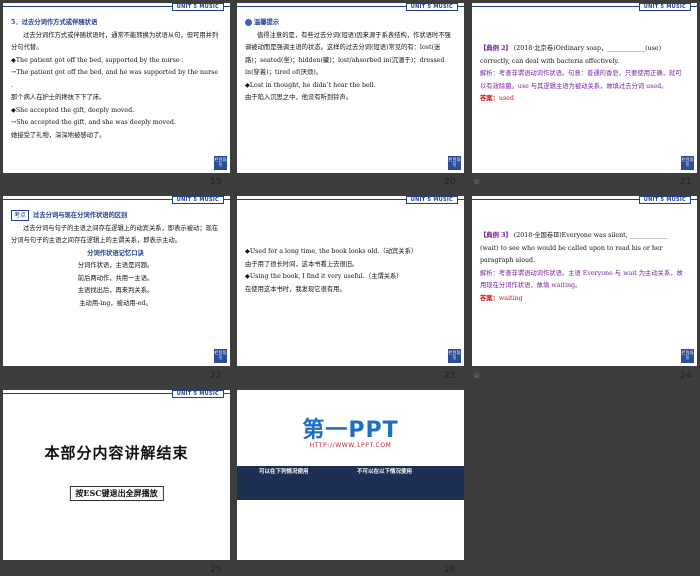 This screenshot has height=576, width=700. I want to click on page-number: 20, so click(450, 182).